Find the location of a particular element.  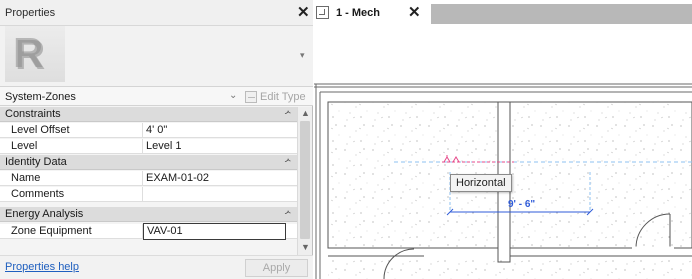

group-label: Constraints is located at coordinates (33, 114).